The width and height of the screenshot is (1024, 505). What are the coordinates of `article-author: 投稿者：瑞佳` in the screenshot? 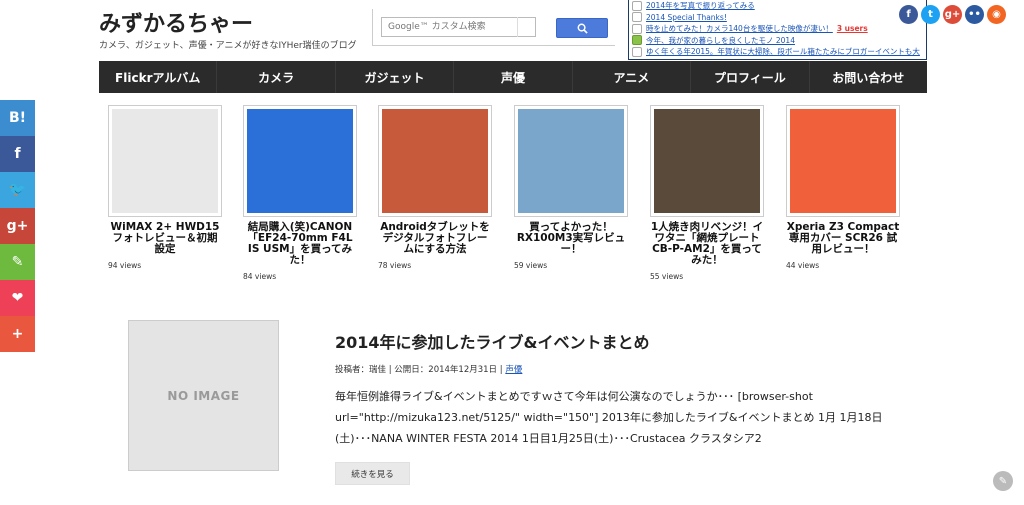 It's located at (361, 370).